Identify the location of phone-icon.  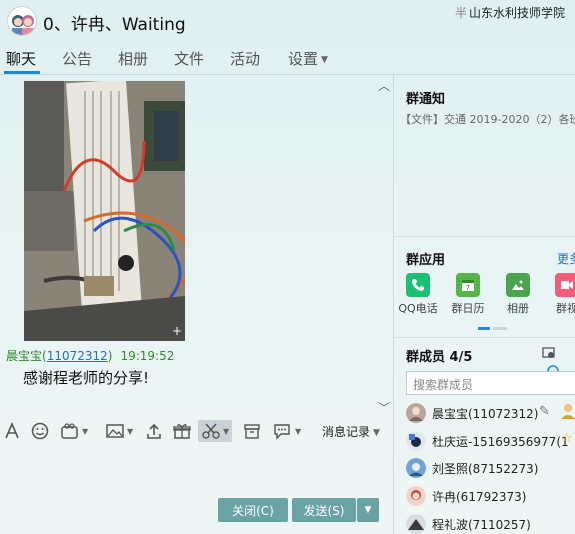
(418, 285).